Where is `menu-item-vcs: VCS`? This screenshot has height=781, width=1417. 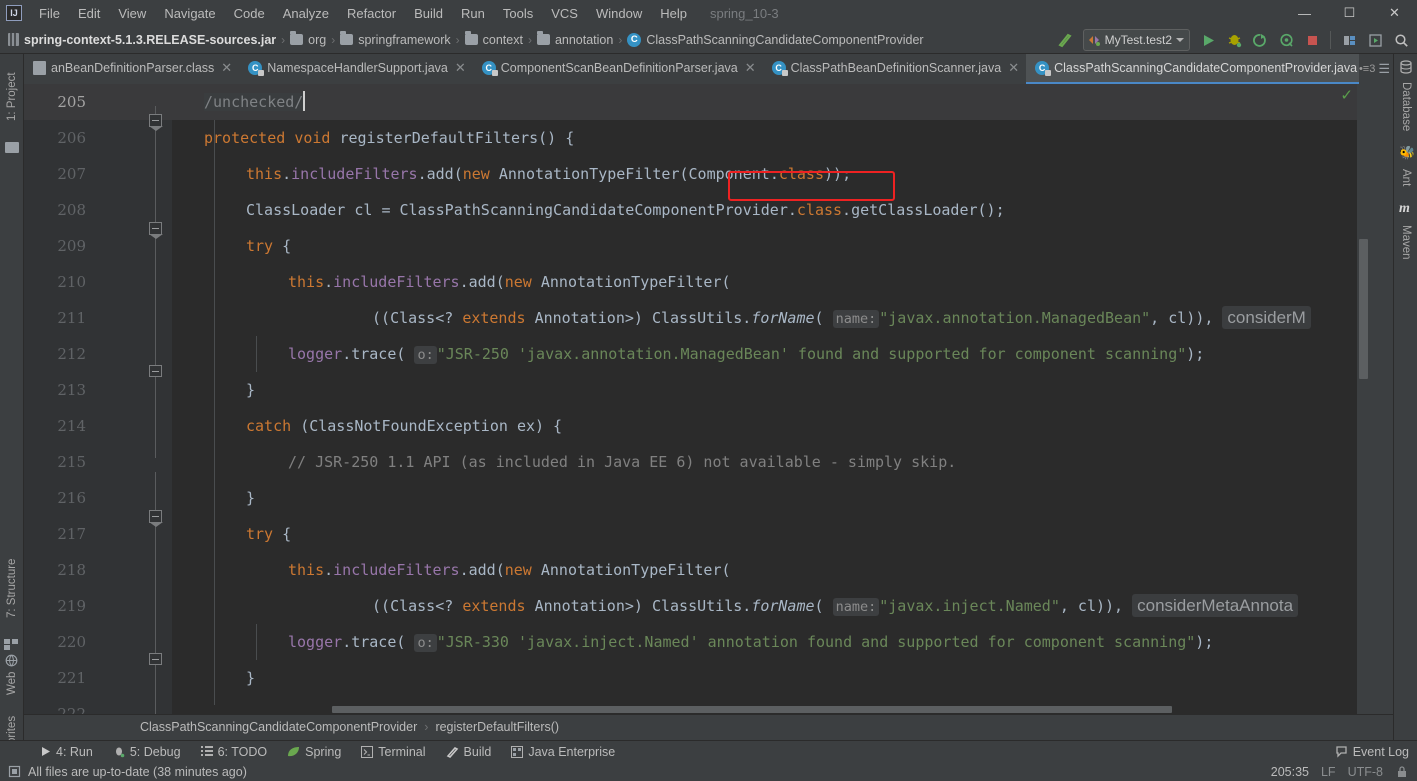
menu-item-vcs: VCS is located at coordinates (564, 13).